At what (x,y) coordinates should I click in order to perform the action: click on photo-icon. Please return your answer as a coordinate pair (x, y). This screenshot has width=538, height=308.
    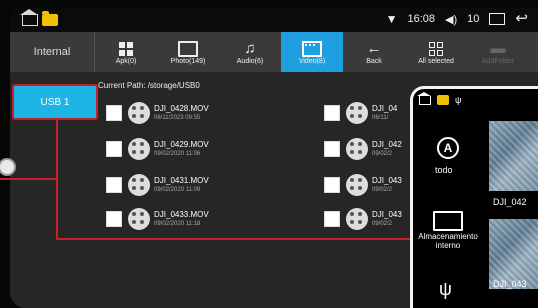
    Looking at the image, I should click on (188, 48).